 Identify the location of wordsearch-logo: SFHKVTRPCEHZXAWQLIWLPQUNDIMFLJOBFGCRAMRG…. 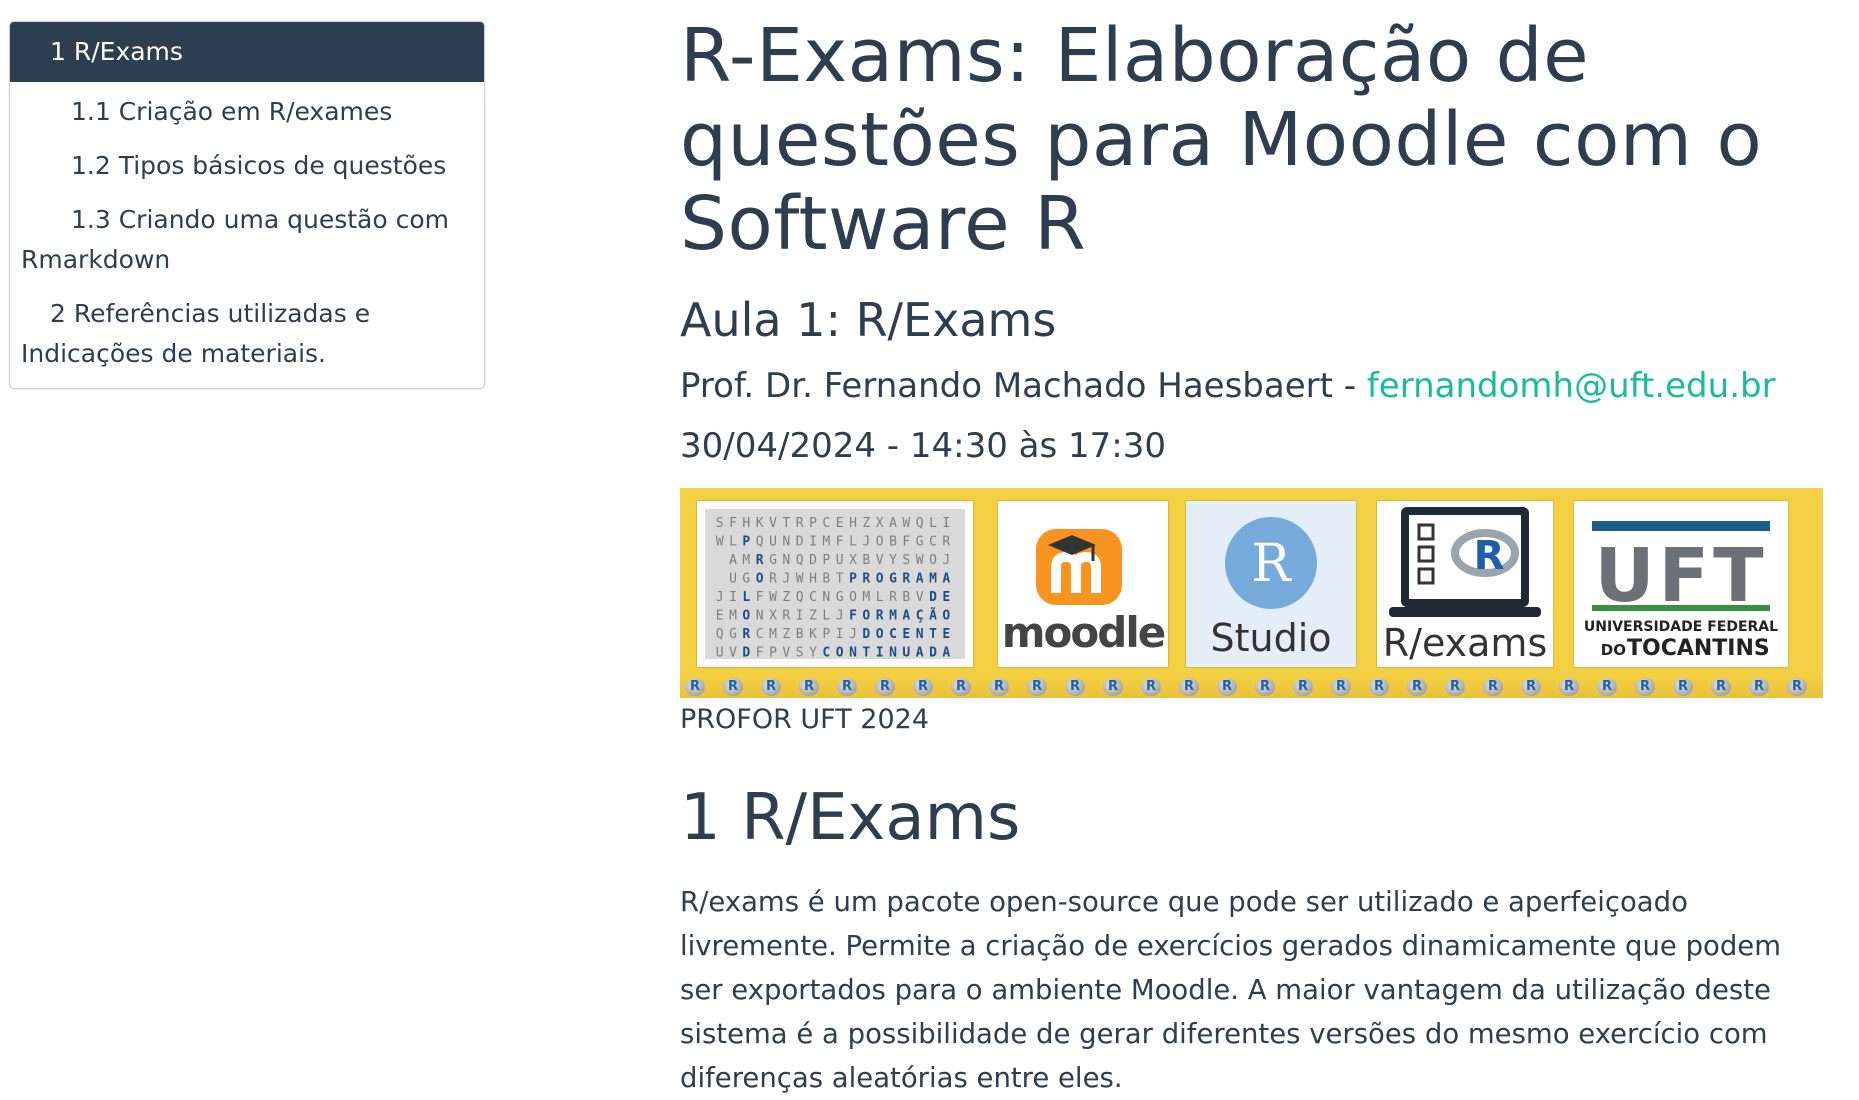
(835, 584).